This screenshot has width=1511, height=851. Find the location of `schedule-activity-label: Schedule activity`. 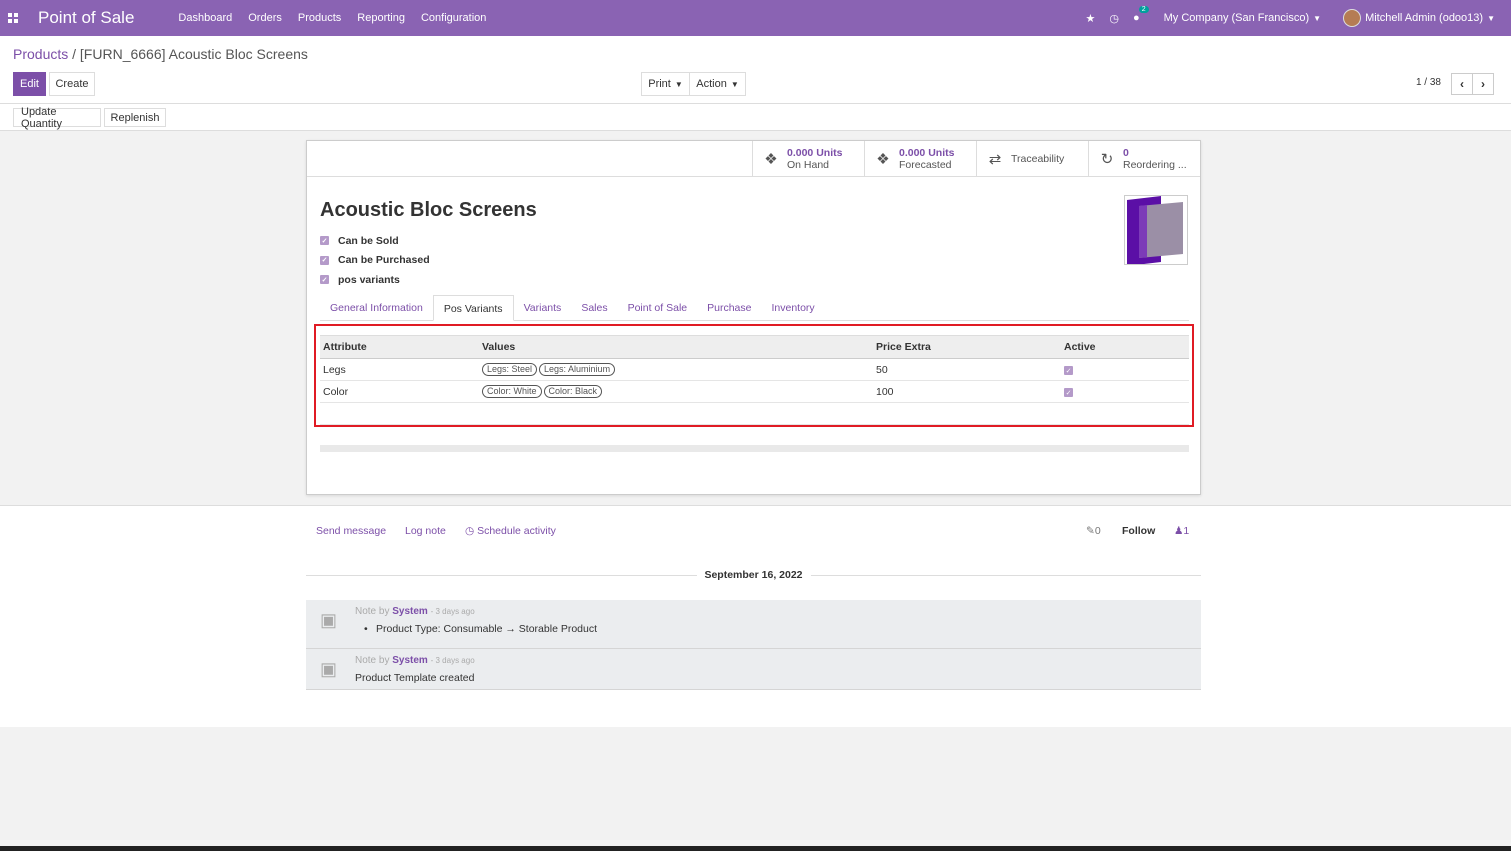

schedule-activity-label: Schedule activity is located at coordinates (516, 531).